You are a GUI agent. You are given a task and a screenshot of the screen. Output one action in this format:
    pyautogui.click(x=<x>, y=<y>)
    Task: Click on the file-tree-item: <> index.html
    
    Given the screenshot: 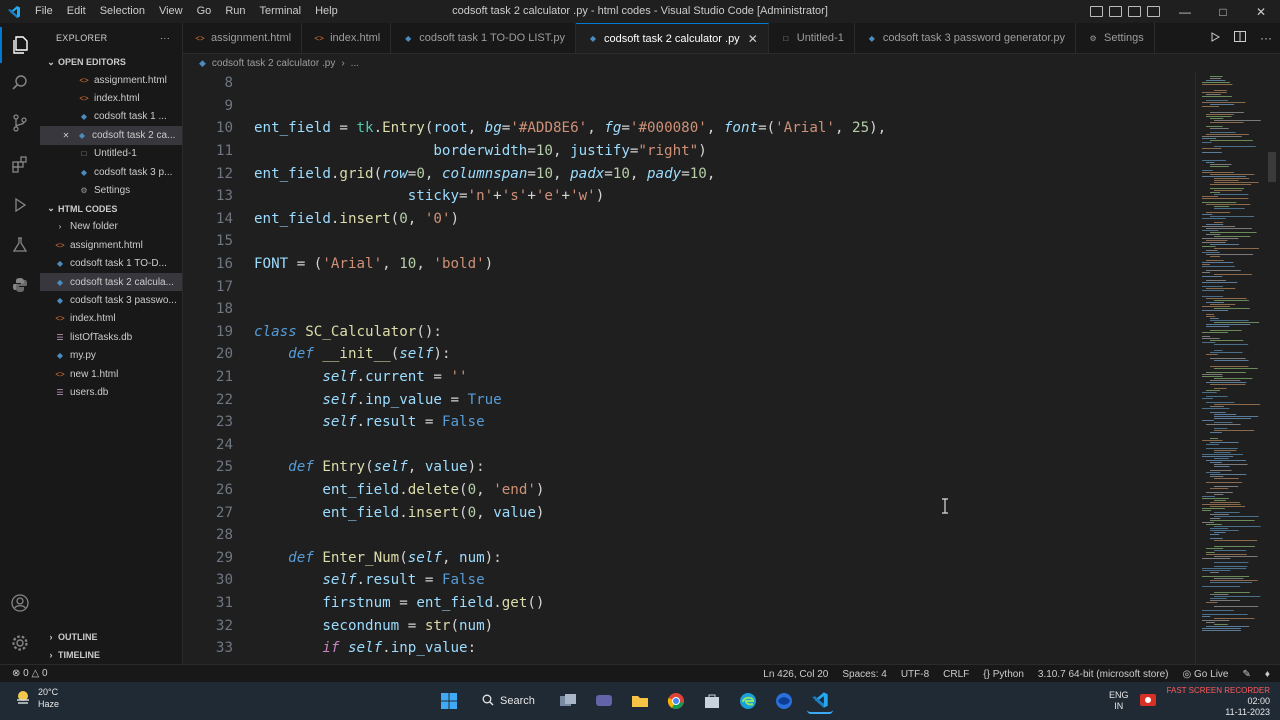 What is the action you would take?
    pyautogui.click(x=111, y=319)
    